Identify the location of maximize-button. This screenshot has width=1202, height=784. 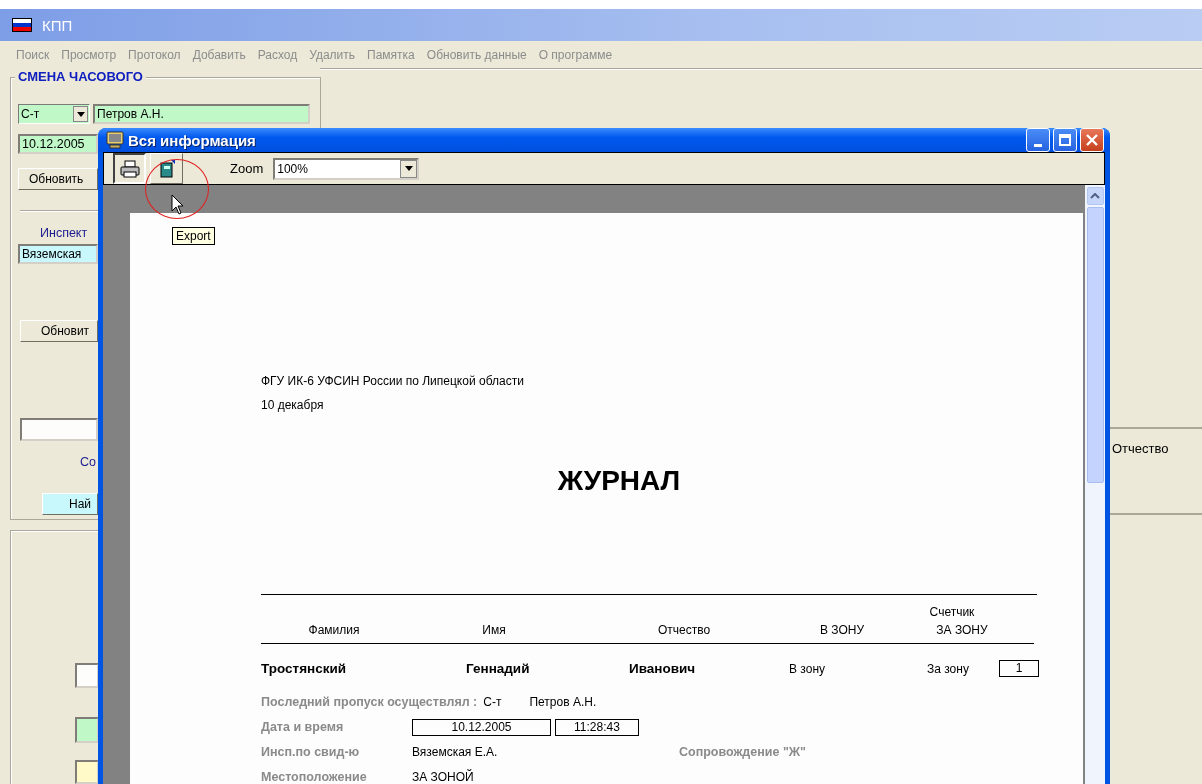
(1065, 140).